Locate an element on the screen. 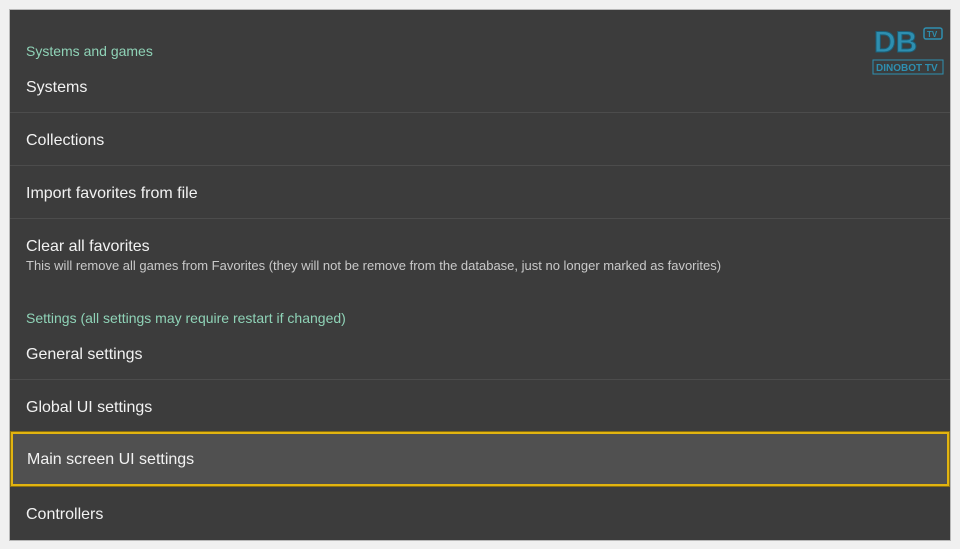 The image size is (960, 549). menu-item-general-settings: General settings is located at coordinates (480, 353).